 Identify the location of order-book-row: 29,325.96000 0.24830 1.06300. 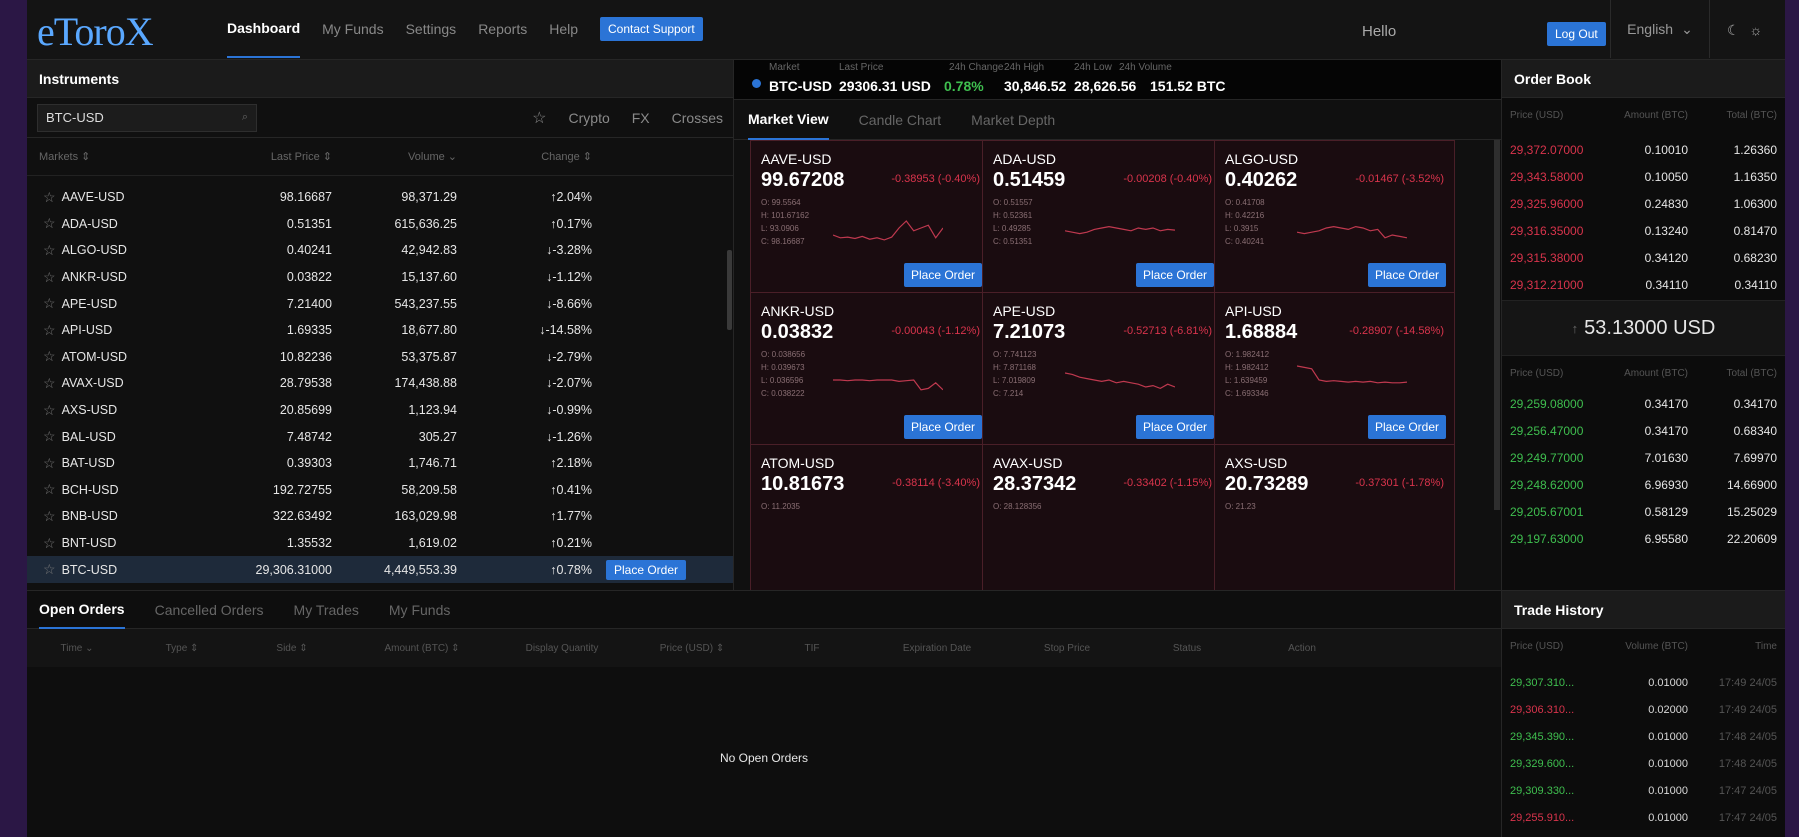
(1643, 203).